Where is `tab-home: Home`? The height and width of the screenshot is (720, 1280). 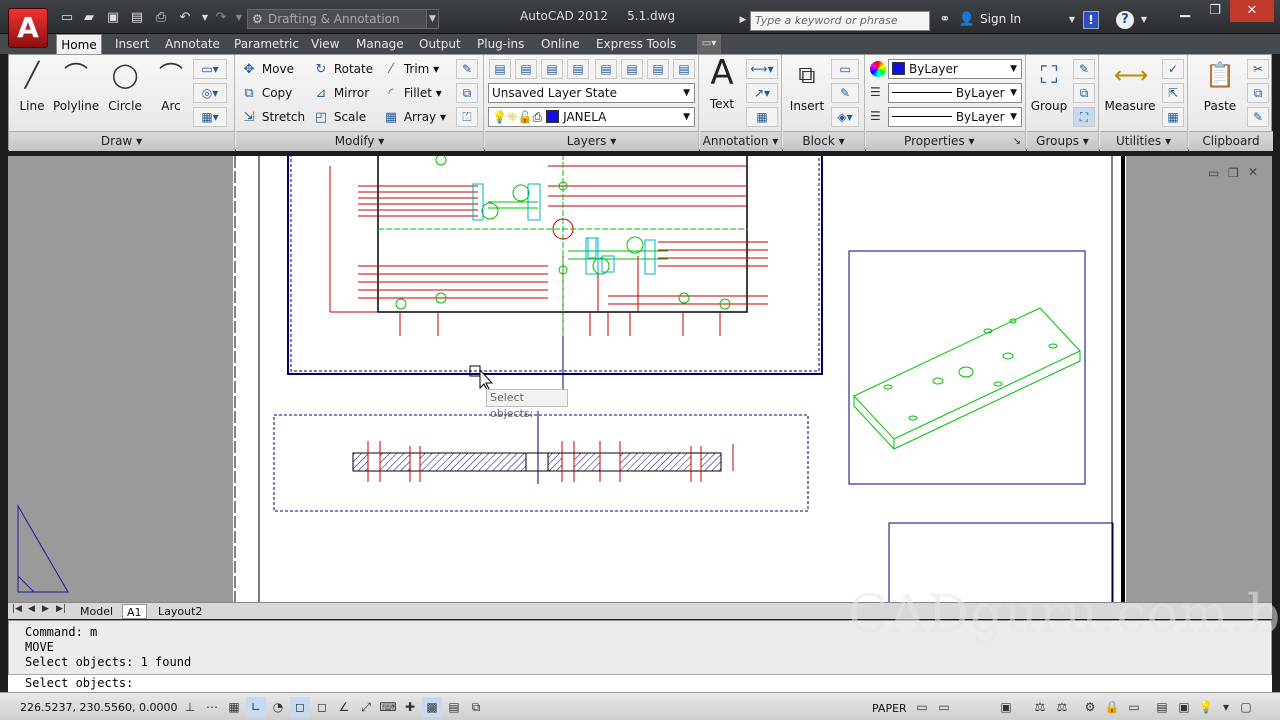
tab-home: Home is located at coordinates (79, 44).